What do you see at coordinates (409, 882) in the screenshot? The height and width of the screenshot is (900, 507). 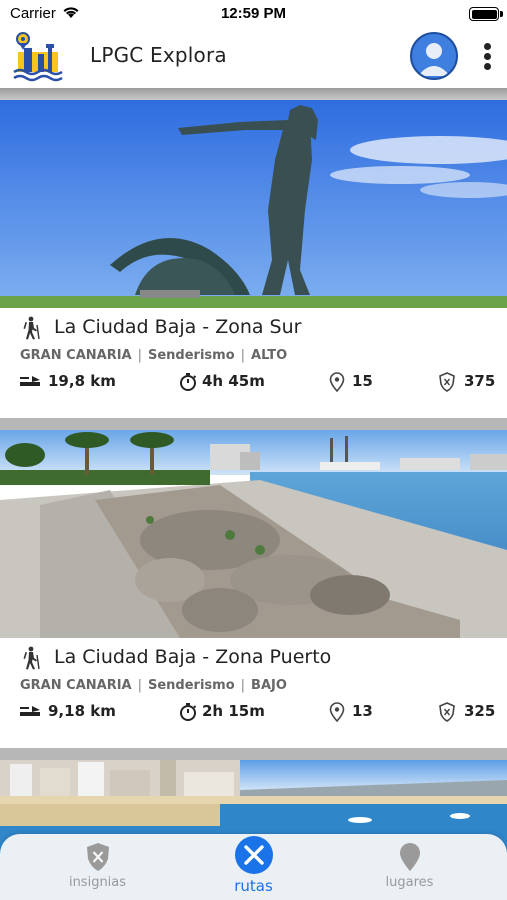 I see `tab-label: lugares` at bounding box center [409, 882].